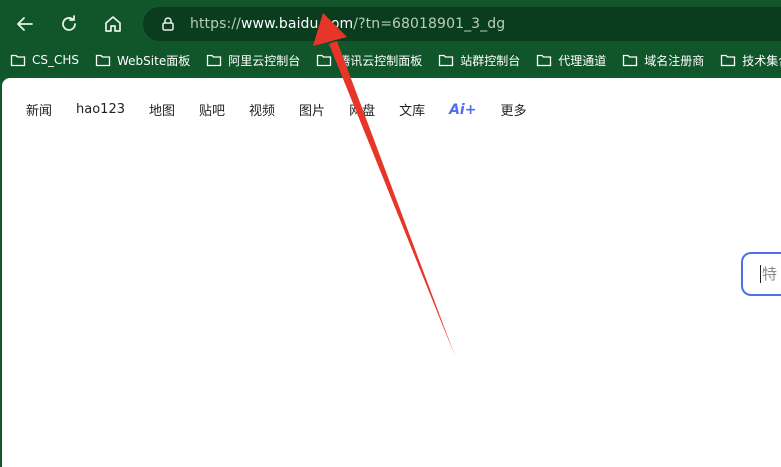 The width and height of the screenshot is (781, 467). I want to click on bookmark-folder: 代理通道, so click(571, 60).